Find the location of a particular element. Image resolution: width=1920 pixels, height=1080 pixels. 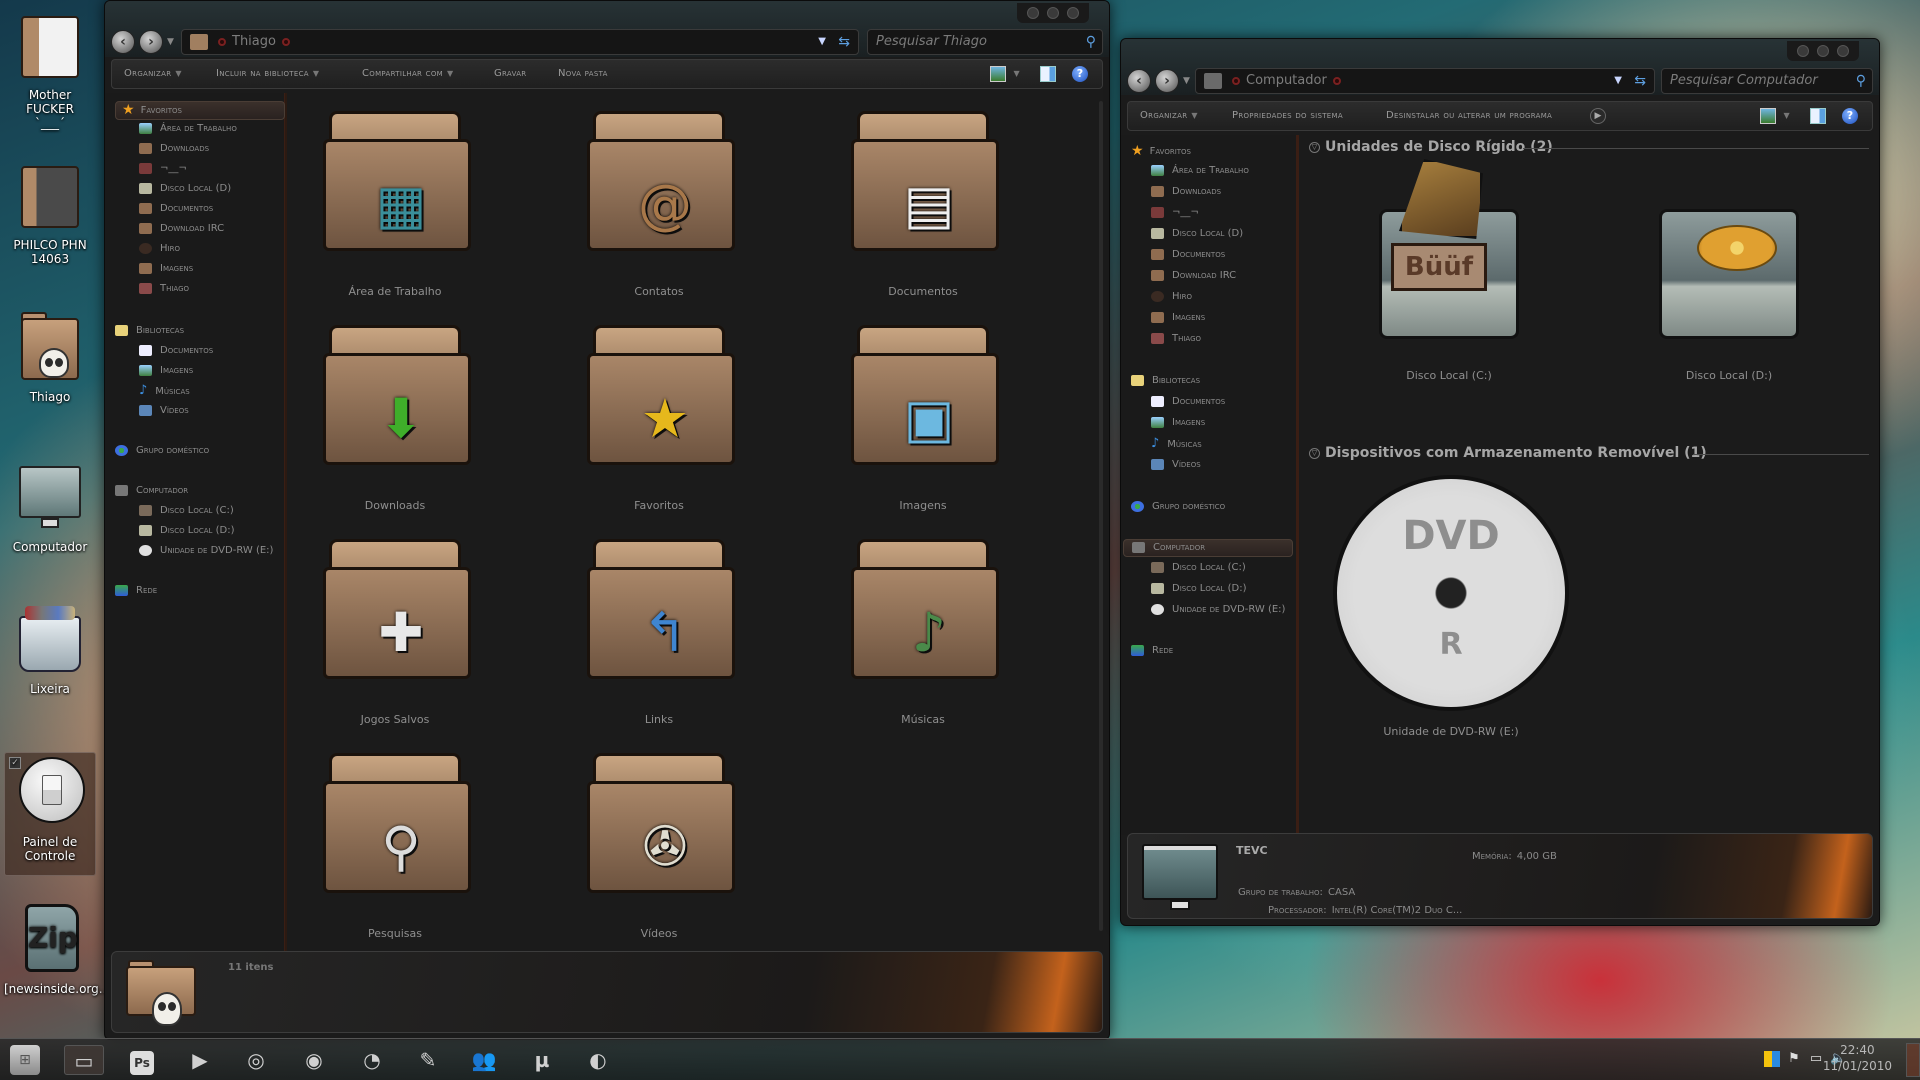

view-options-dropdown: ▼ is located at coordinates (1015, 74).